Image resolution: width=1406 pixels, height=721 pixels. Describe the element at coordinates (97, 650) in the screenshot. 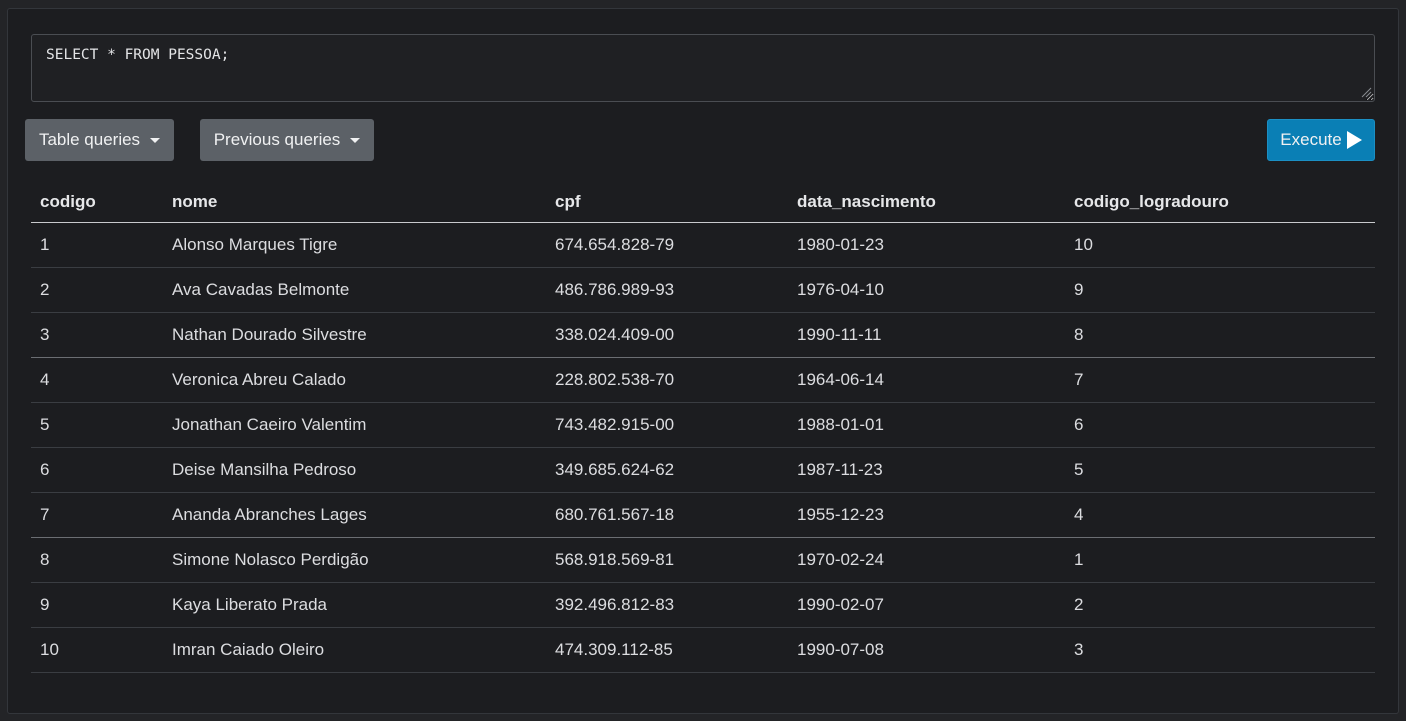

I see `cell-codigo: 10` at that location.